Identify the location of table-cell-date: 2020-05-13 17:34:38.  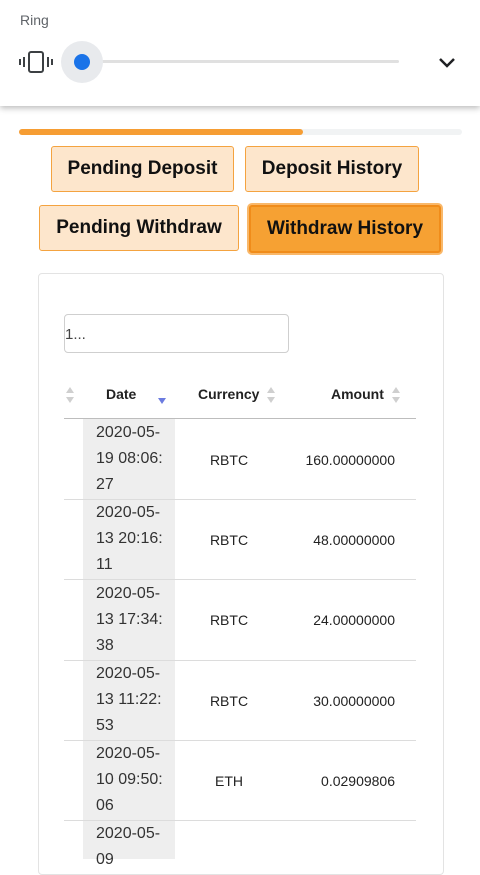
(129, 619).